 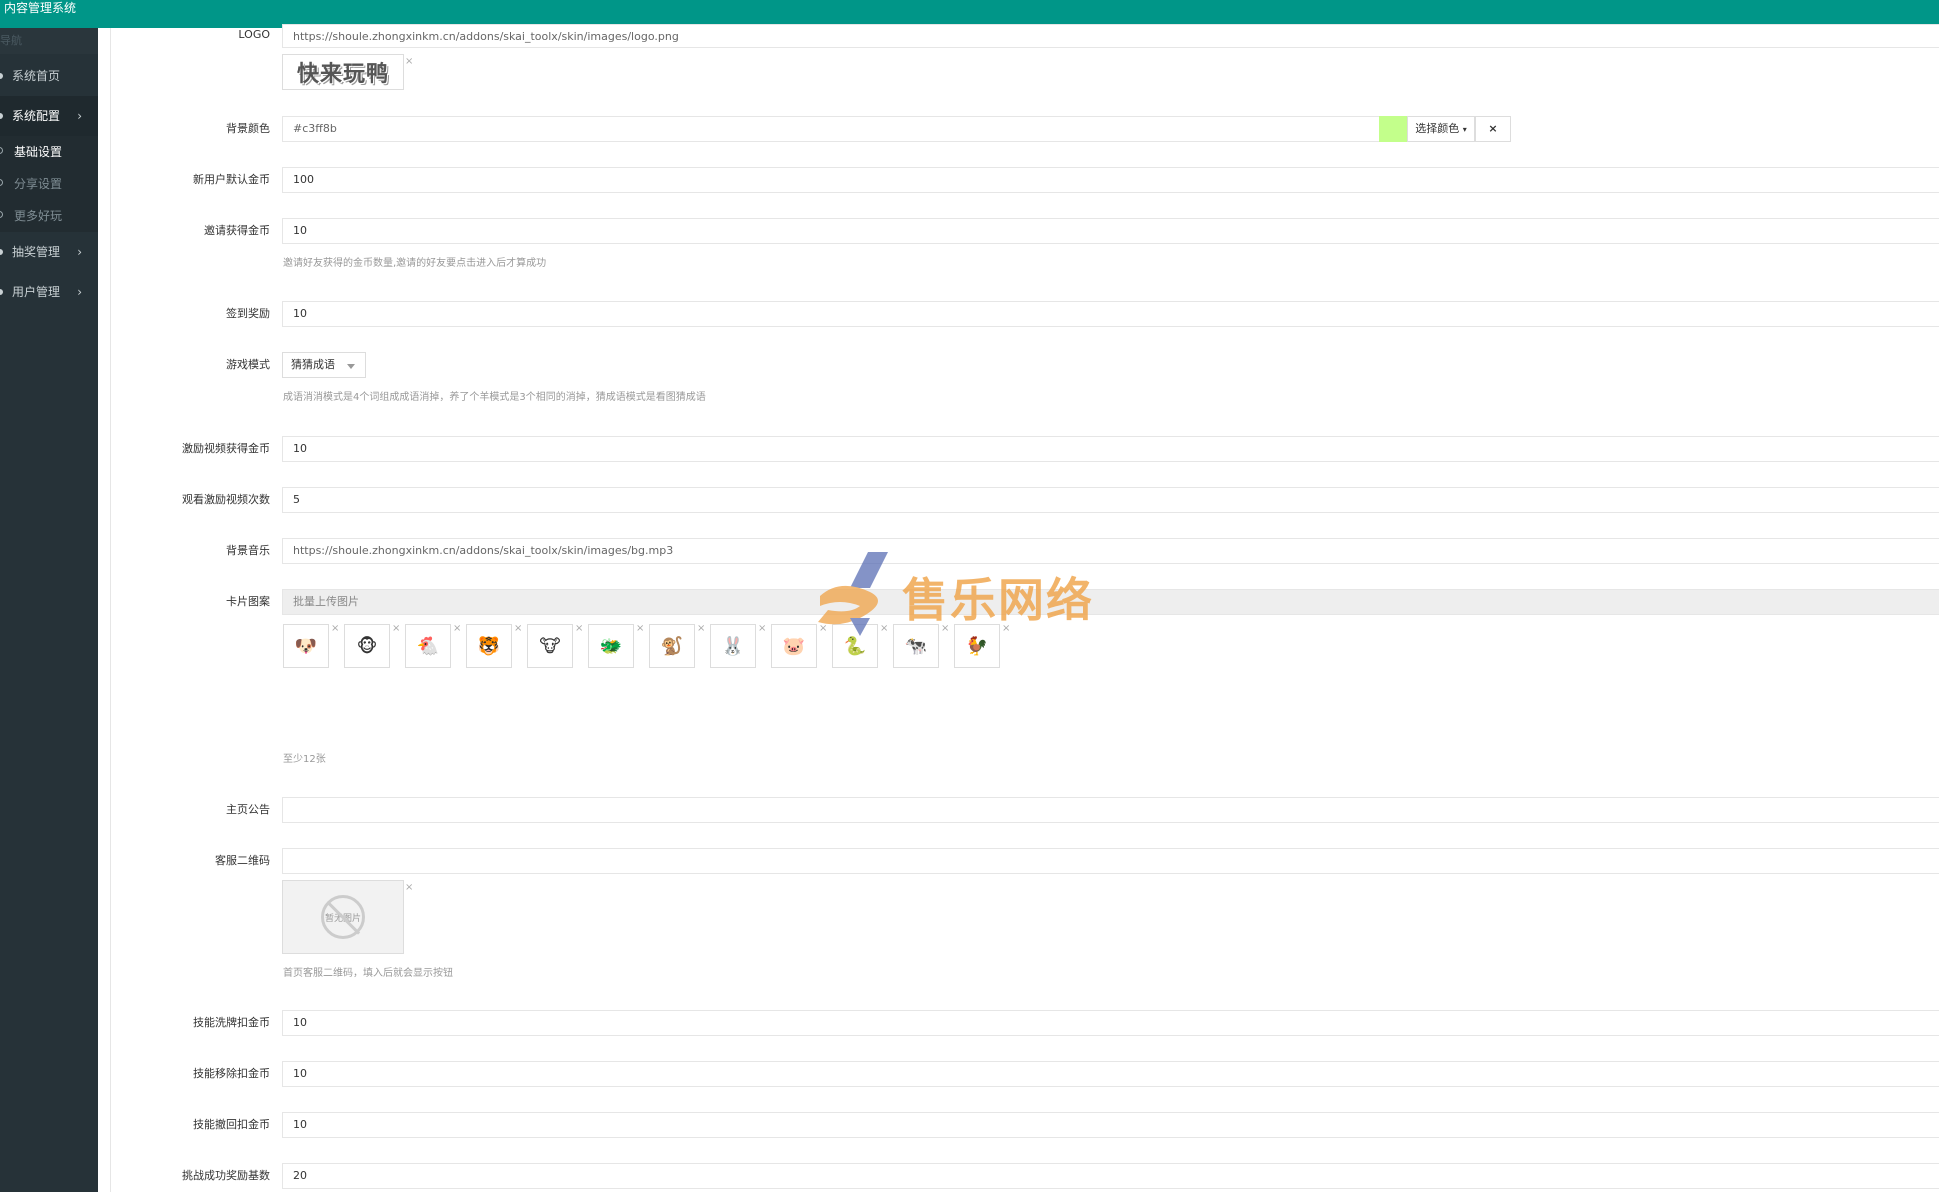 What do you see at coordinates (672, 646) in the screenshot?
I see `card-thumbnail: 🐒` at bounding box center [672, 646].